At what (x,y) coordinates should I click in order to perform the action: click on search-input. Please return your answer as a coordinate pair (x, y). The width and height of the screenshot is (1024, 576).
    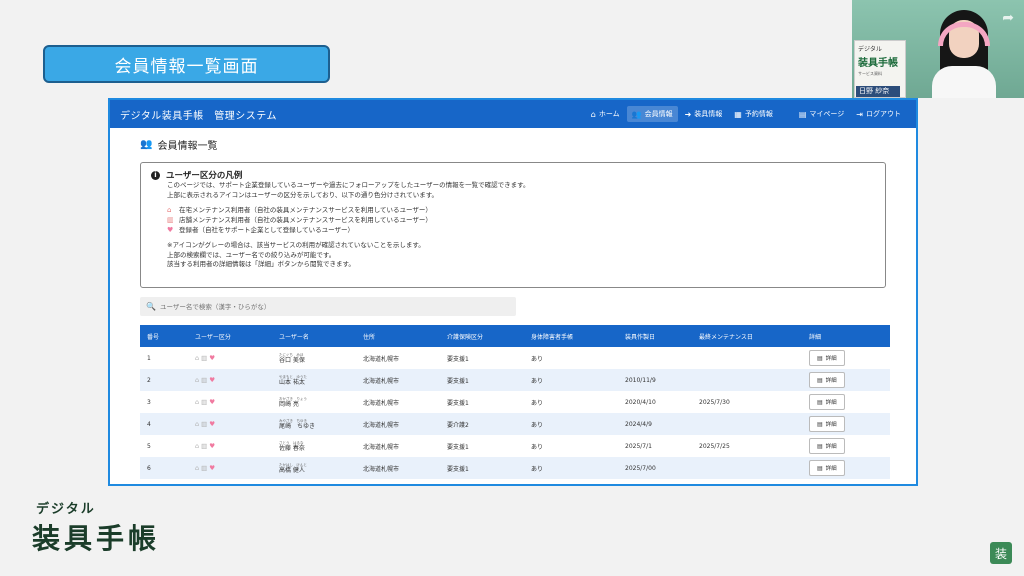
    Looking at the image, I should click on (329, 306).